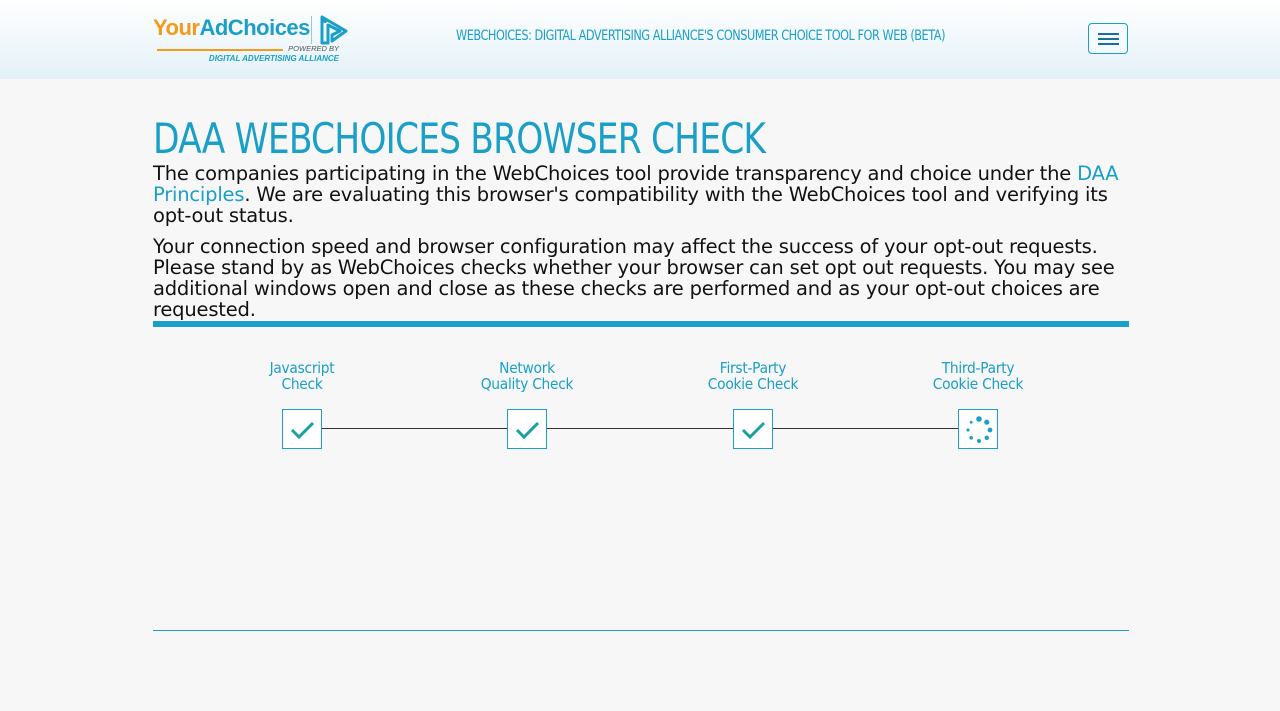 This screenshot has height=711, width=1280. What do you see at coordinates (231, 27) in the screenshot?
I see `logo-wordmark: YourAdChoices` at bounding box center [231, 27].